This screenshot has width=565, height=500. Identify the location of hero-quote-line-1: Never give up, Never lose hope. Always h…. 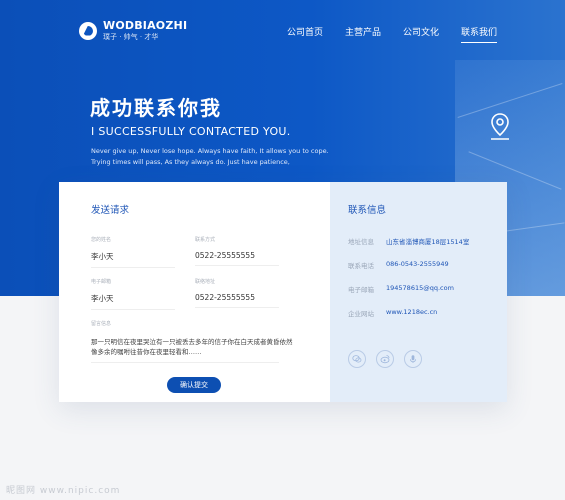
(210, 151).